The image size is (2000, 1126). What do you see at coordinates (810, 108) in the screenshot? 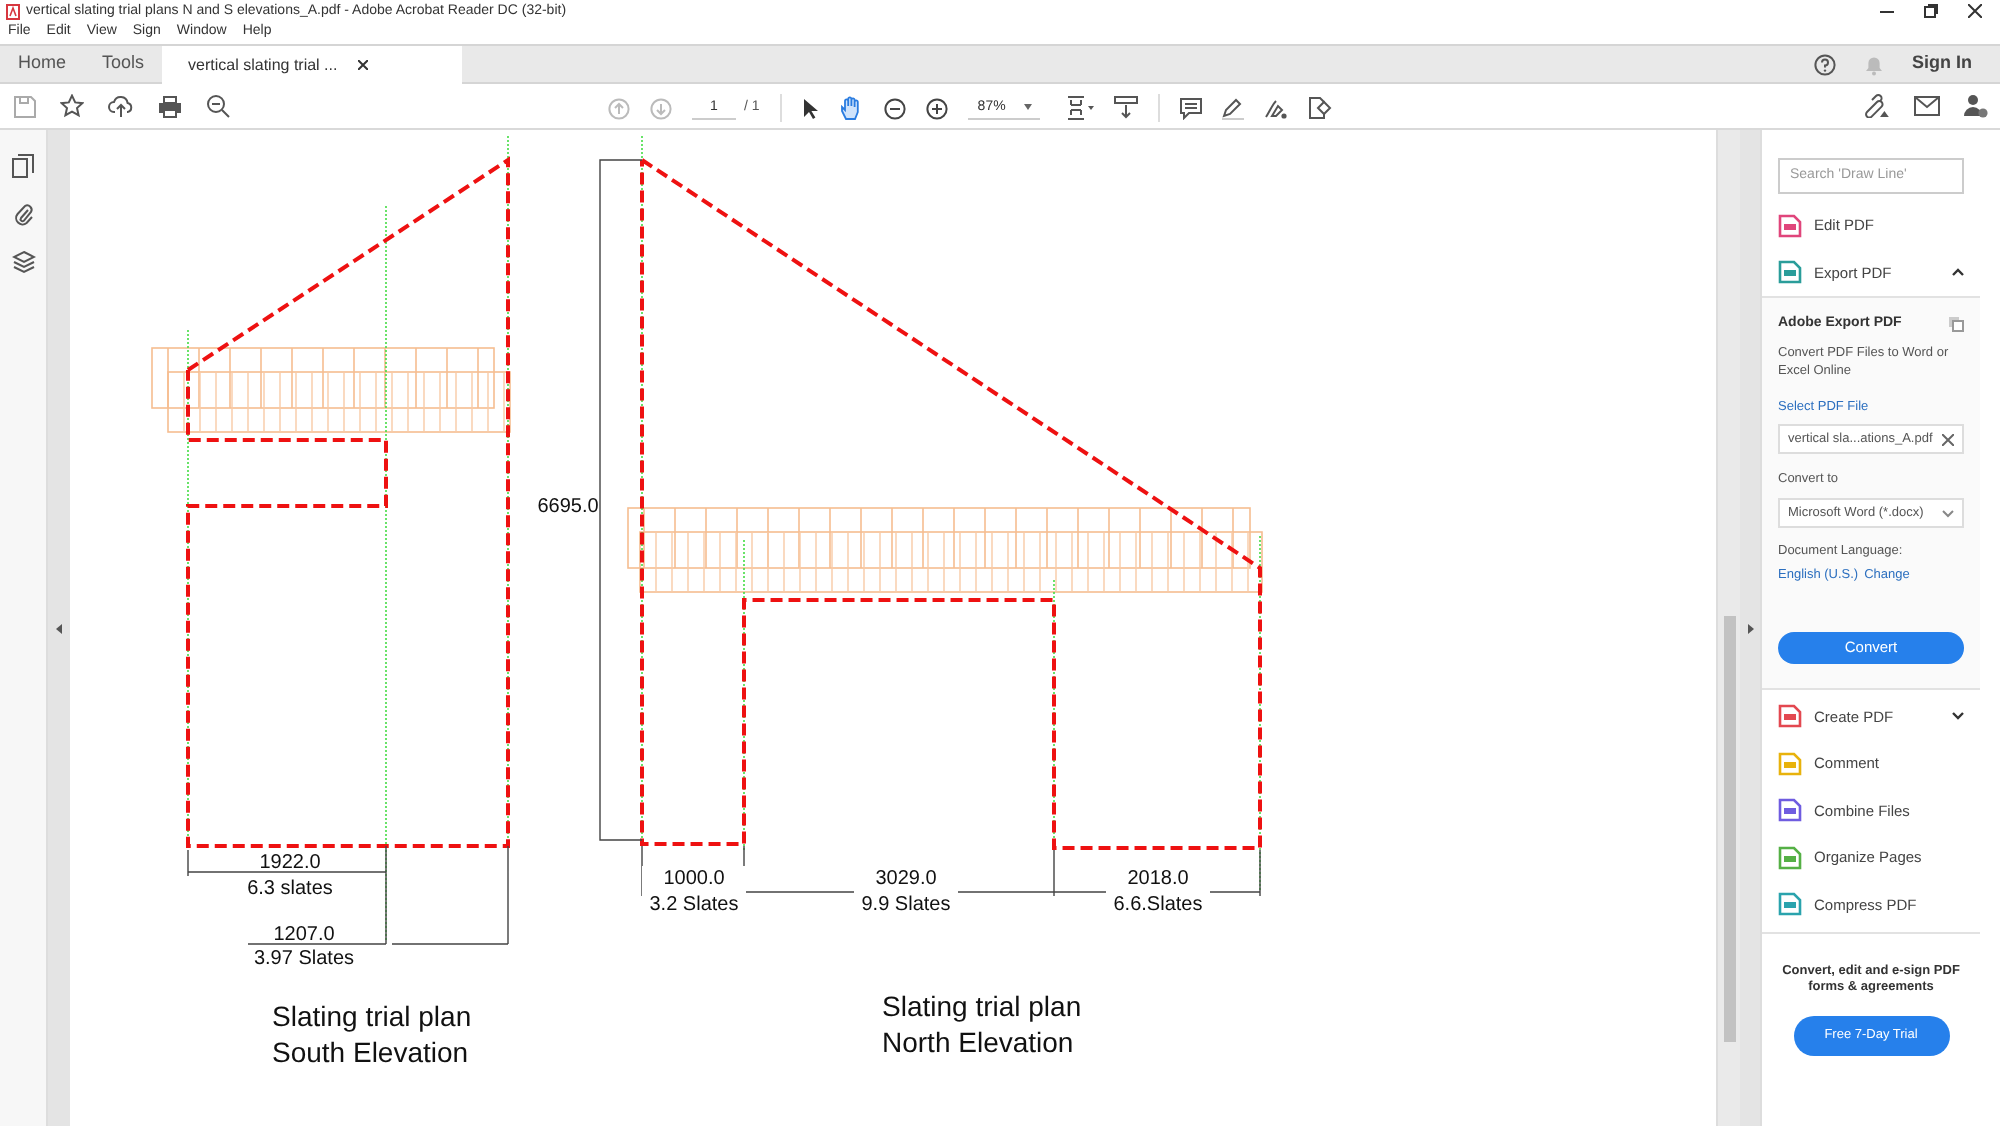
I see `select-arrow-icon` at bounding box center [810, 108].